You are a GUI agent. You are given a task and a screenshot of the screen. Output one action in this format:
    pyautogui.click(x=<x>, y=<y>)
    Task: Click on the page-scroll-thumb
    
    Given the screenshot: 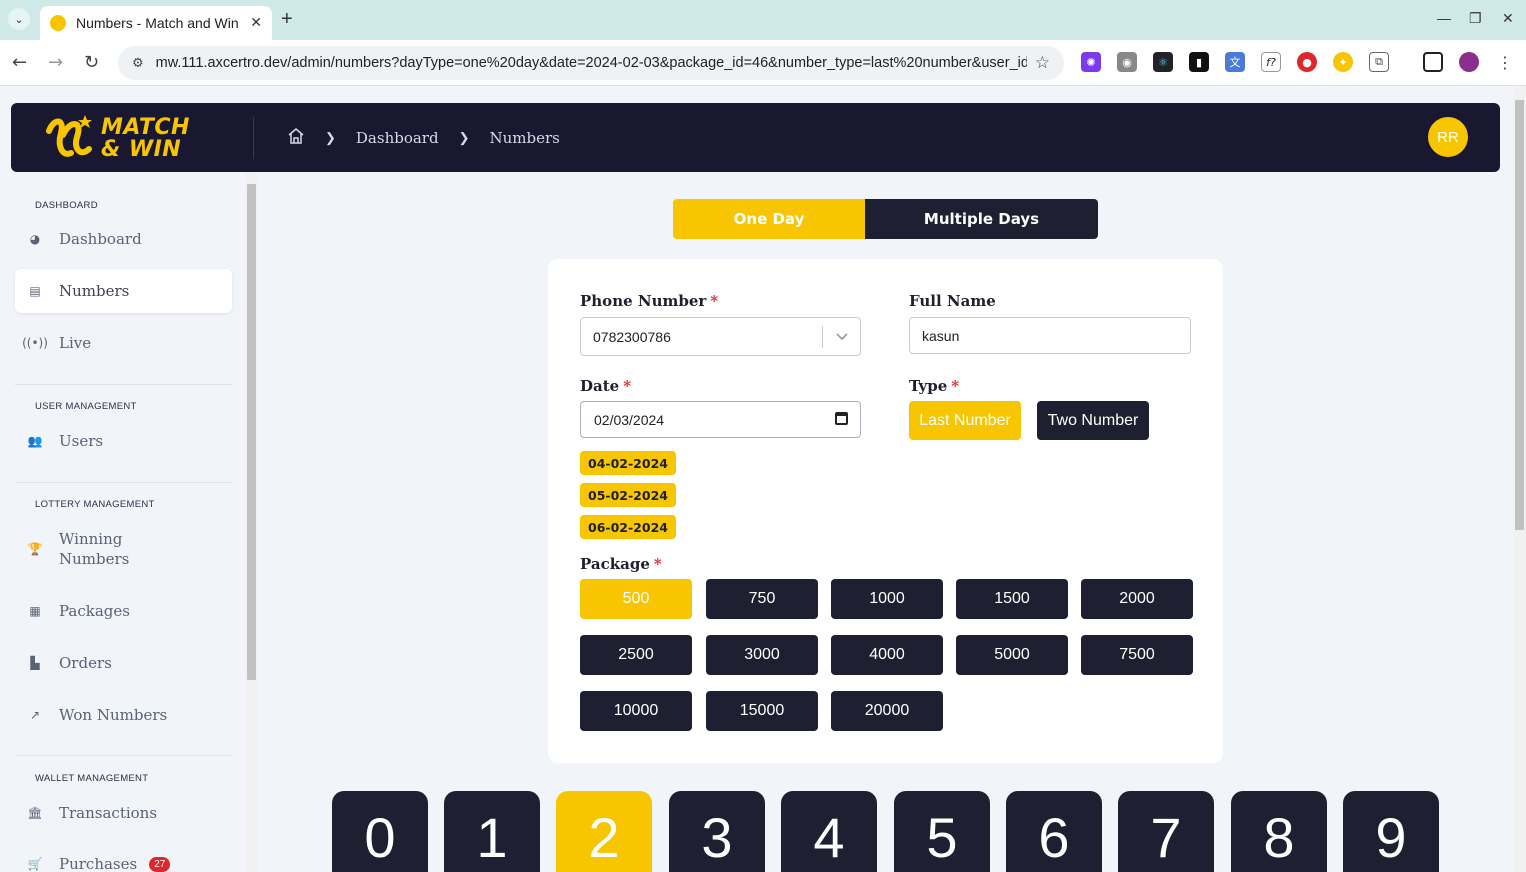 What is the action you would take?
    pyautogui.click(x=1519, y=315)
    